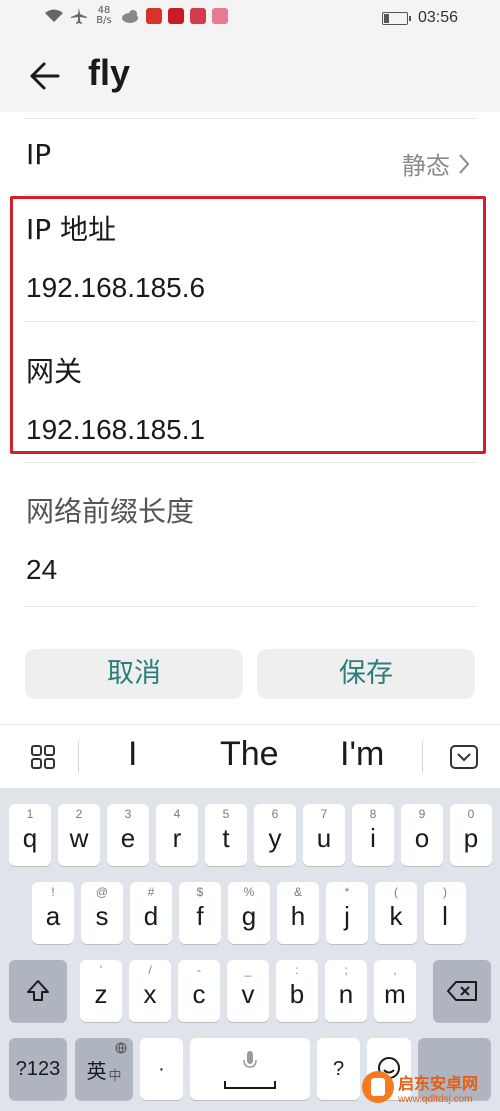 The width and height of the screenshot is (500, 1111). Describe the element at coordinates (464, 163) in the screenshot. I see `chevron-right-icon` at that location.